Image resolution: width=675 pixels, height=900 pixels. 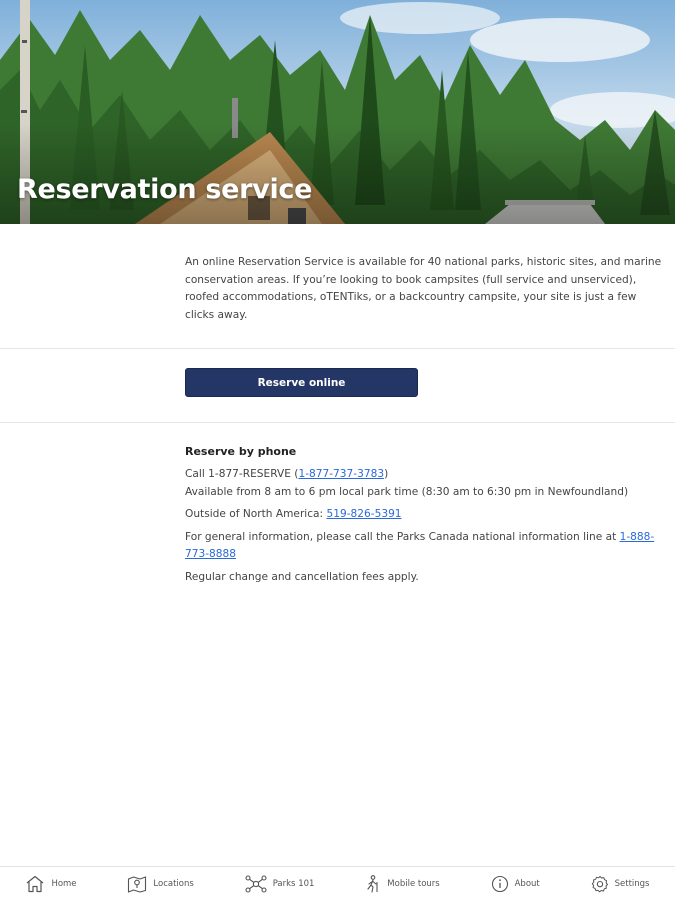 I want to click on nav-label: Settings, so click(x=632, y=883).